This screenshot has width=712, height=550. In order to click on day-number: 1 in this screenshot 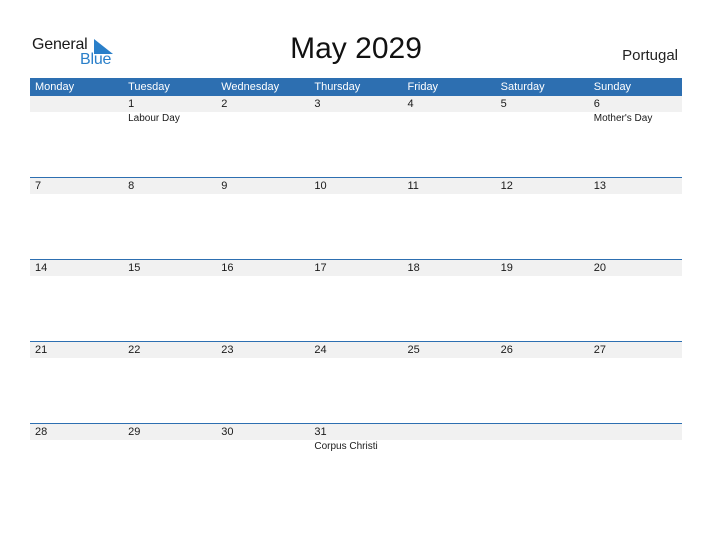, I will do `click(131, 104)`.